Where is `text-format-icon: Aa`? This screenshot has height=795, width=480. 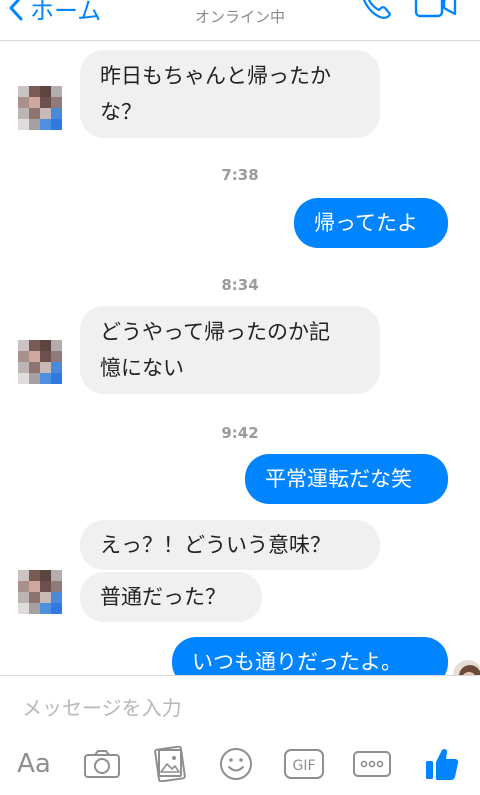
text-format-icon: Aa is located at coordinates (34, 764).